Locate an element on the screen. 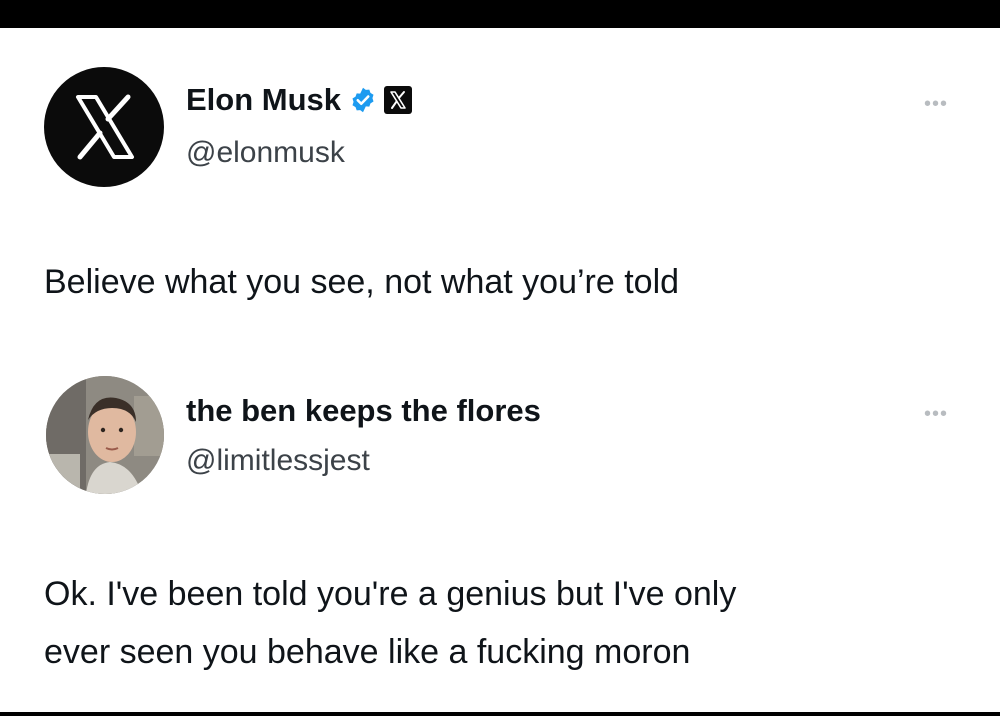  bottom-black-bar is located at coordinates (500, 714).